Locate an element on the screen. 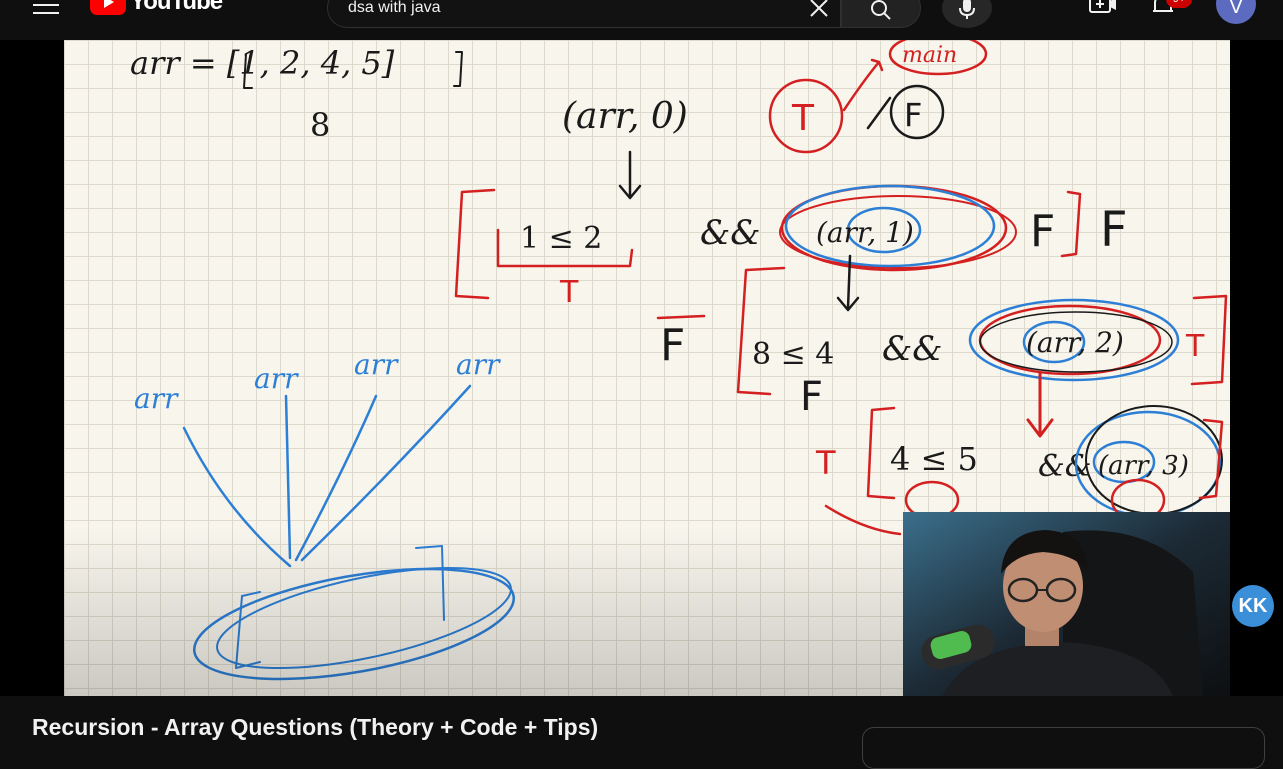 The image size is (1283, 769). search-query: dsa with java is located at coordinates (394, 8).